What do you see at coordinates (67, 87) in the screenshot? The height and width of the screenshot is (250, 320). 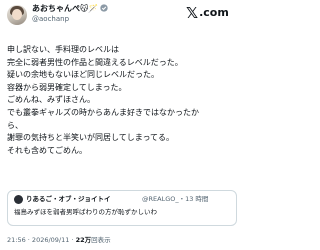 I see `tweet-line: 容器から弱男確定してしまった。` at bounding box center [67, 87].